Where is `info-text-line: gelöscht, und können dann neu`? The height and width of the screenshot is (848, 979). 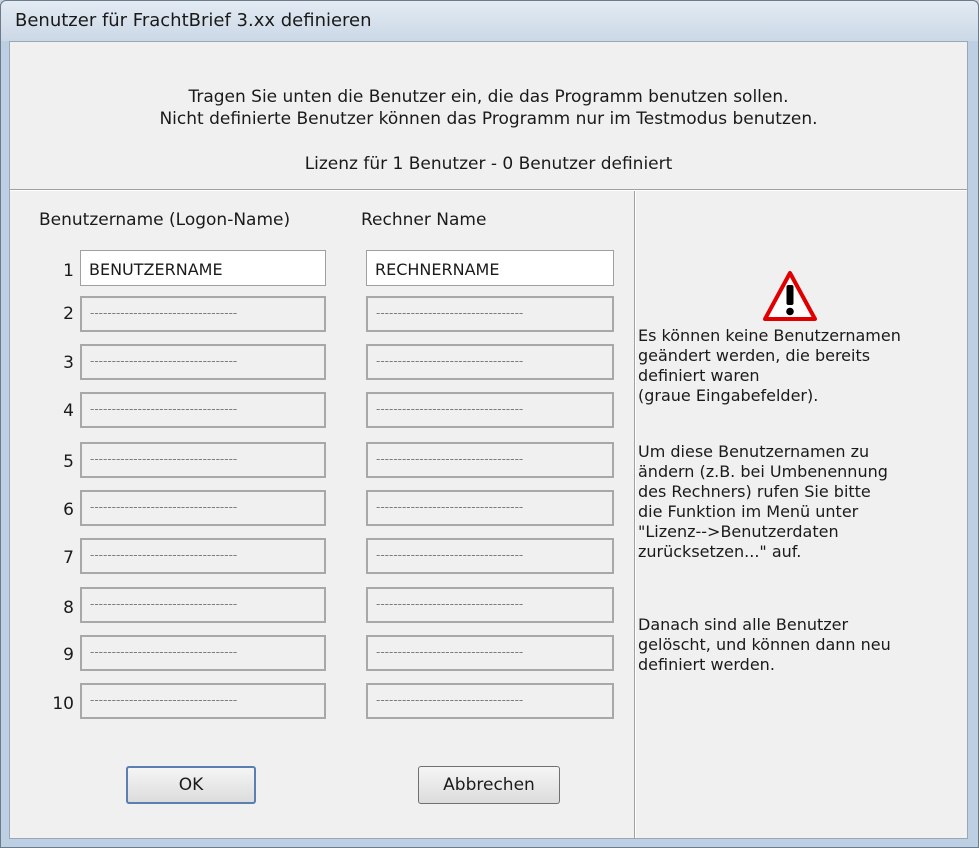
info-text-line: gelöscht, und können dann neu is located at coordinates (764, 644).